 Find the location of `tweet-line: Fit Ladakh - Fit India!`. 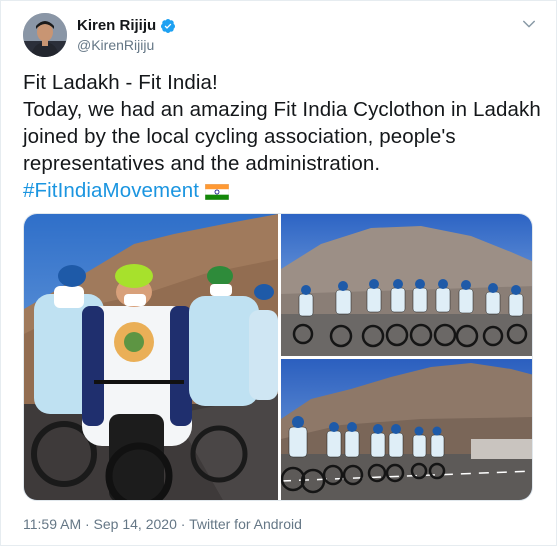

tweet-line: Fit Ladakh - Fit India! is located at coordinates (120, 82).